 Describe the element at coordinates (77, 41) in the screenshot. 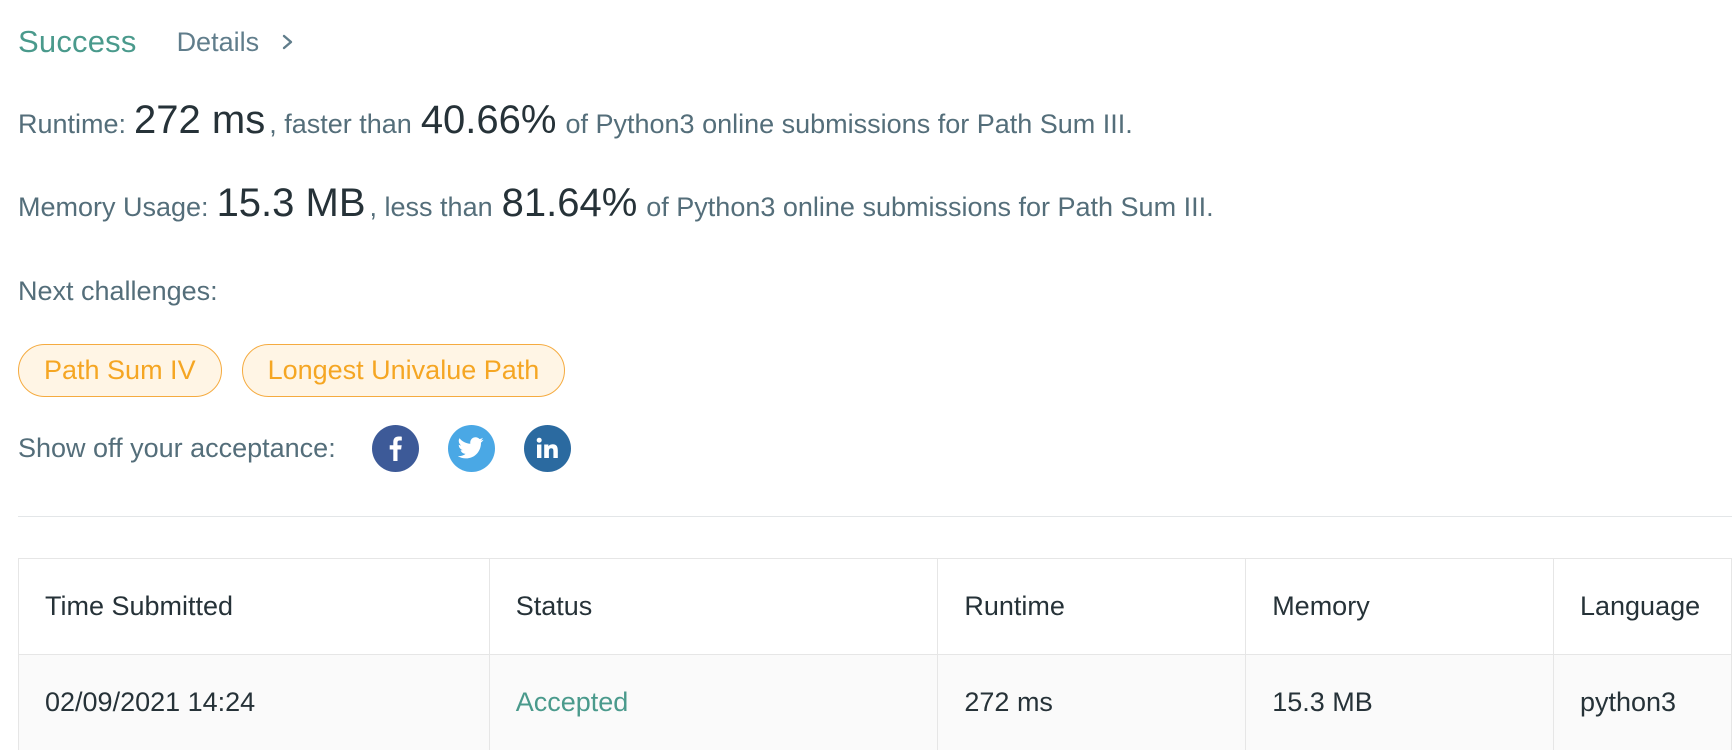

I see `result-status-title: Success` at that location.